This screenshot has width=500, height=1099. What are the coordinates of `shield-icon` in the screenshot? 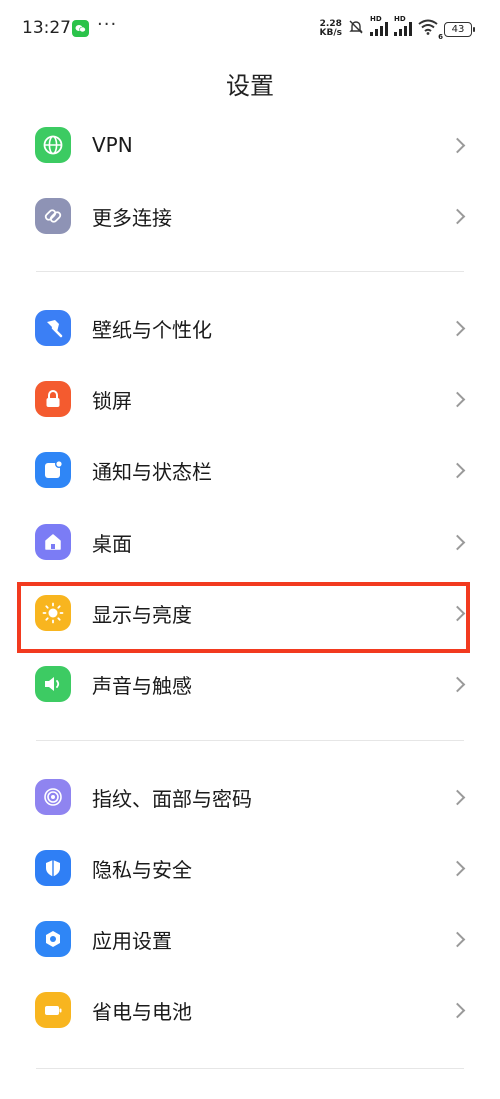 It's located at (53, 868).